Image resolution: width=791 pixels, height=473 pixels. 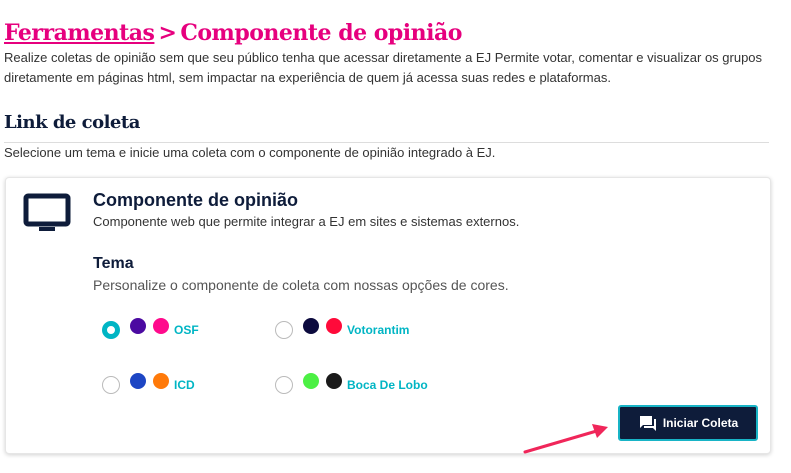 What do you see at coordinates (195, 200) in the screenshot?
I see `card-title: Componente de opinião` at bounding box center [195, 200].